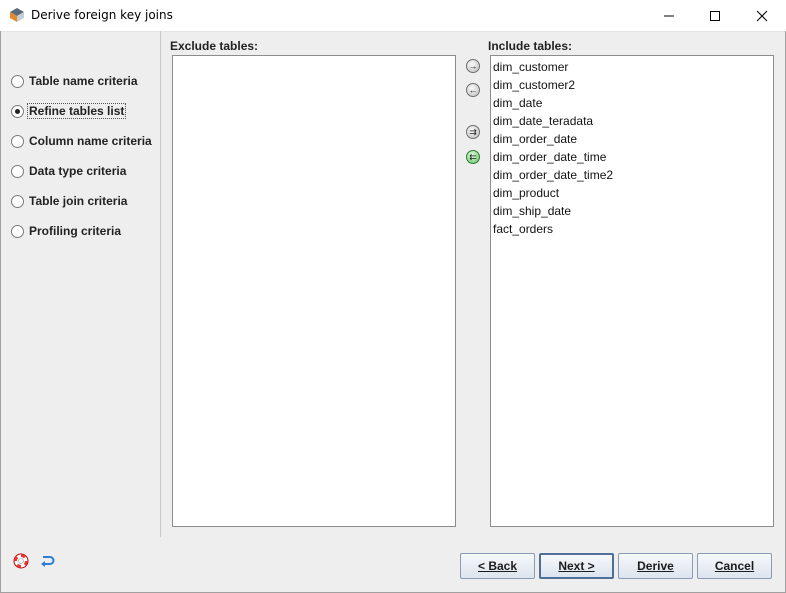  I want to click on maximize-icon, so click(715, 15).